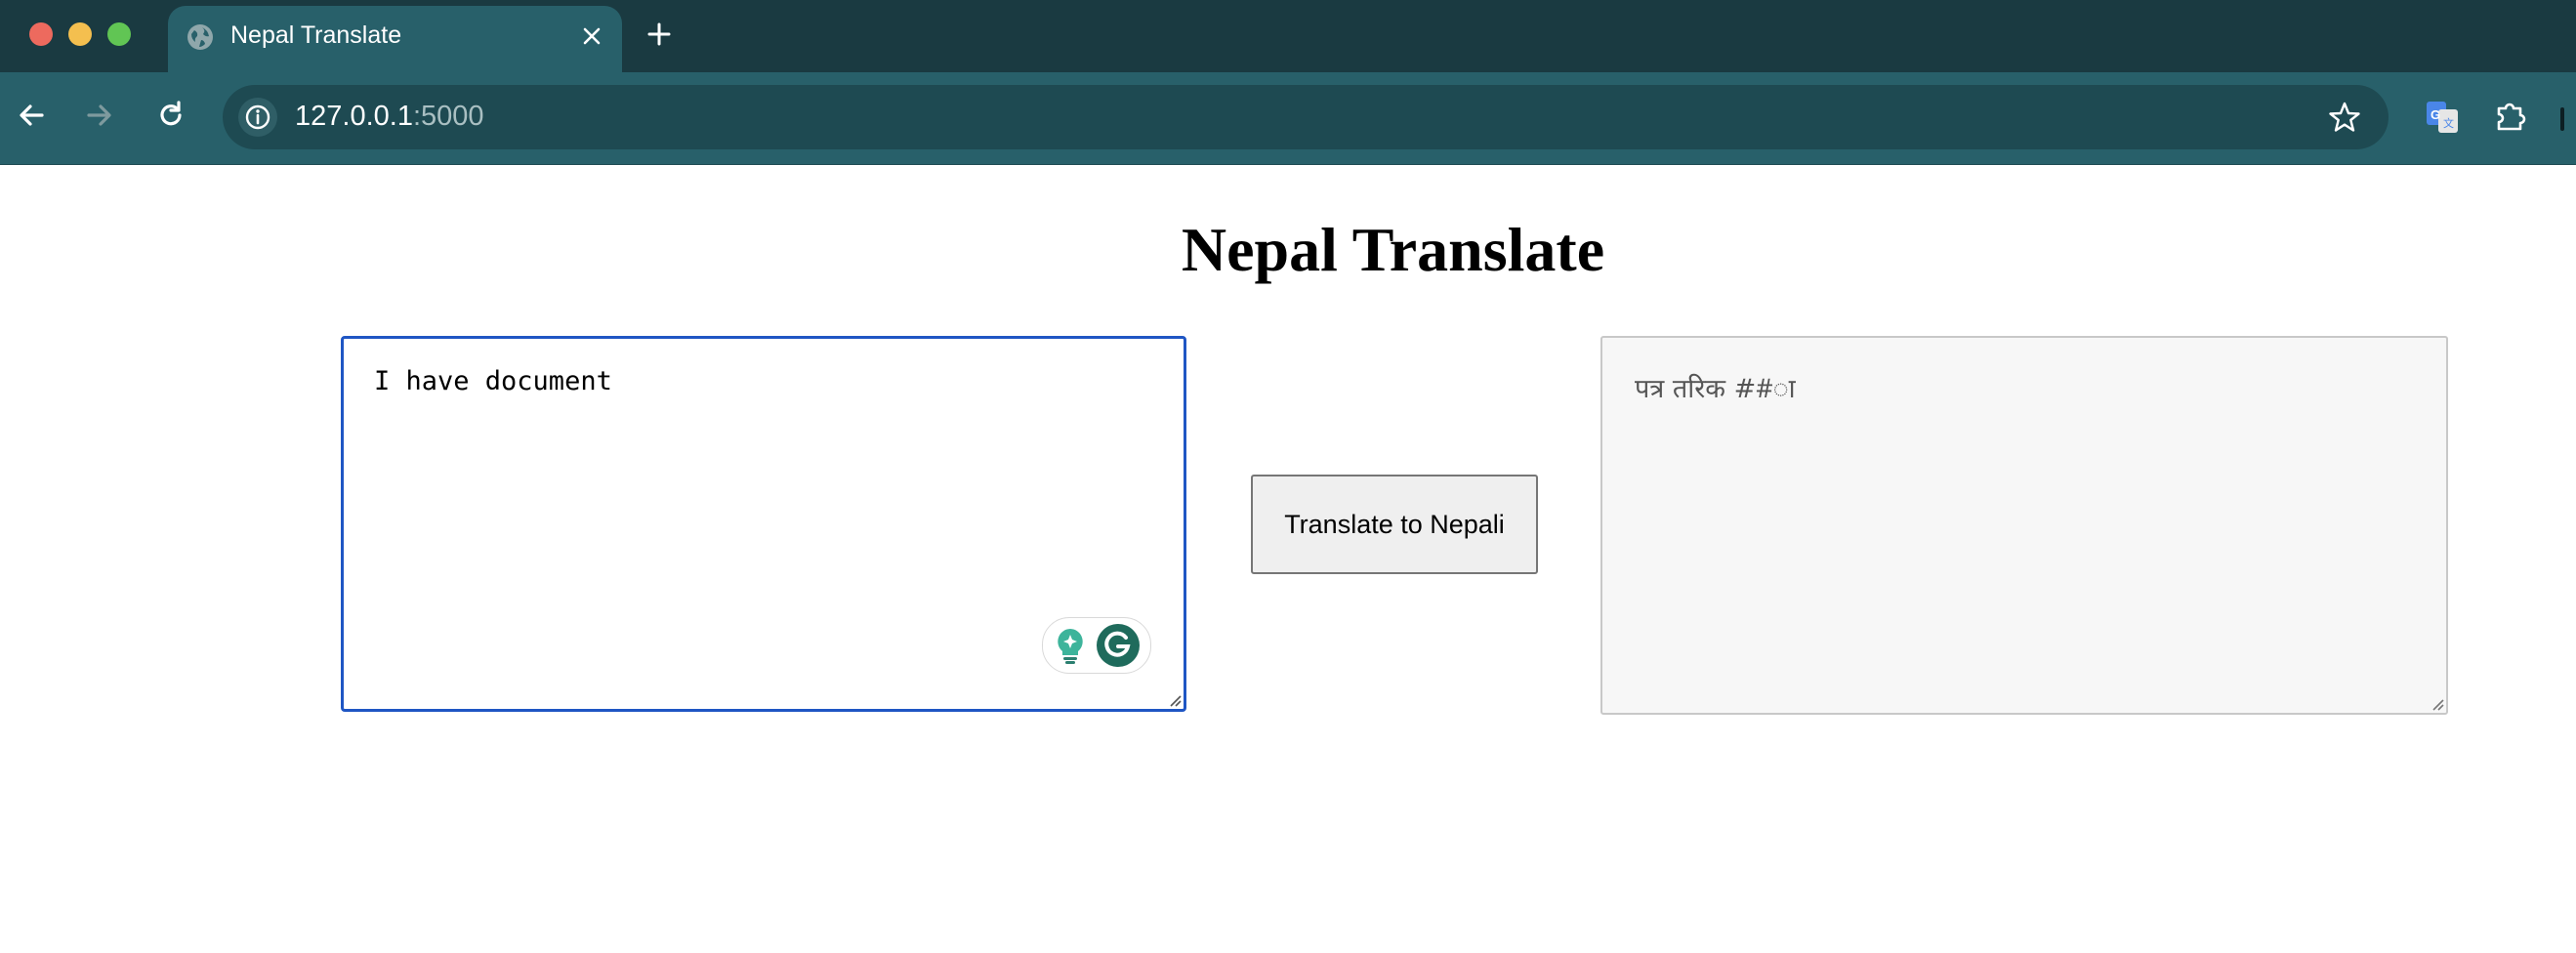  I want to click on star-icon, so click(2344, 117).